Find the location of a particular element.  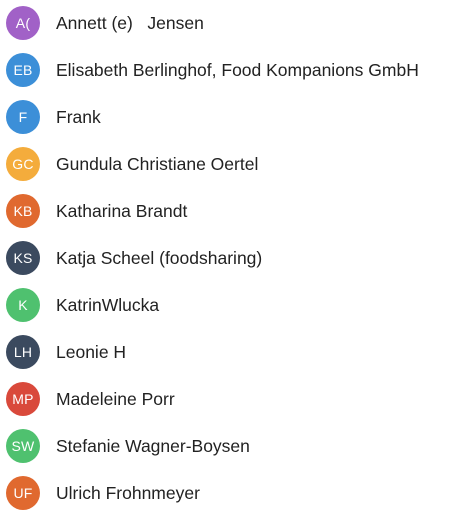

contact-row: MP Madeleine Porr is located at coordinates (234, 399).